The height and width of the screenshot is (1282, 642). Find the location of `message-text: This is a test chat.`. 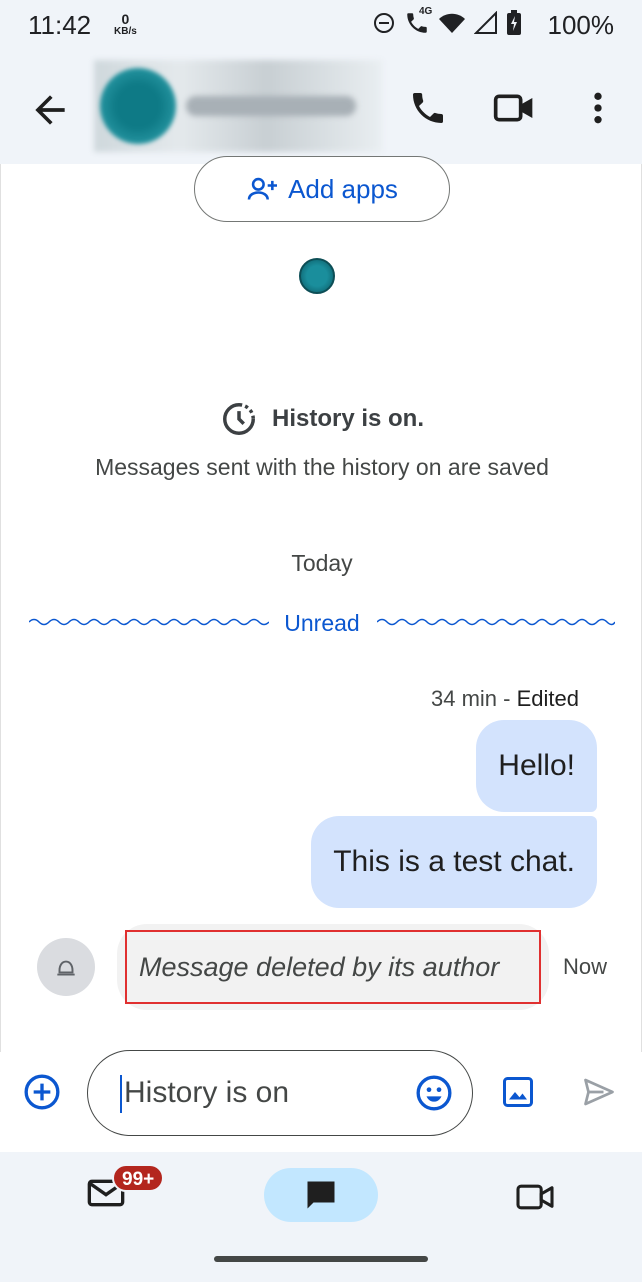

message-text: This is a test chat. is located at coordinates (454, 861).